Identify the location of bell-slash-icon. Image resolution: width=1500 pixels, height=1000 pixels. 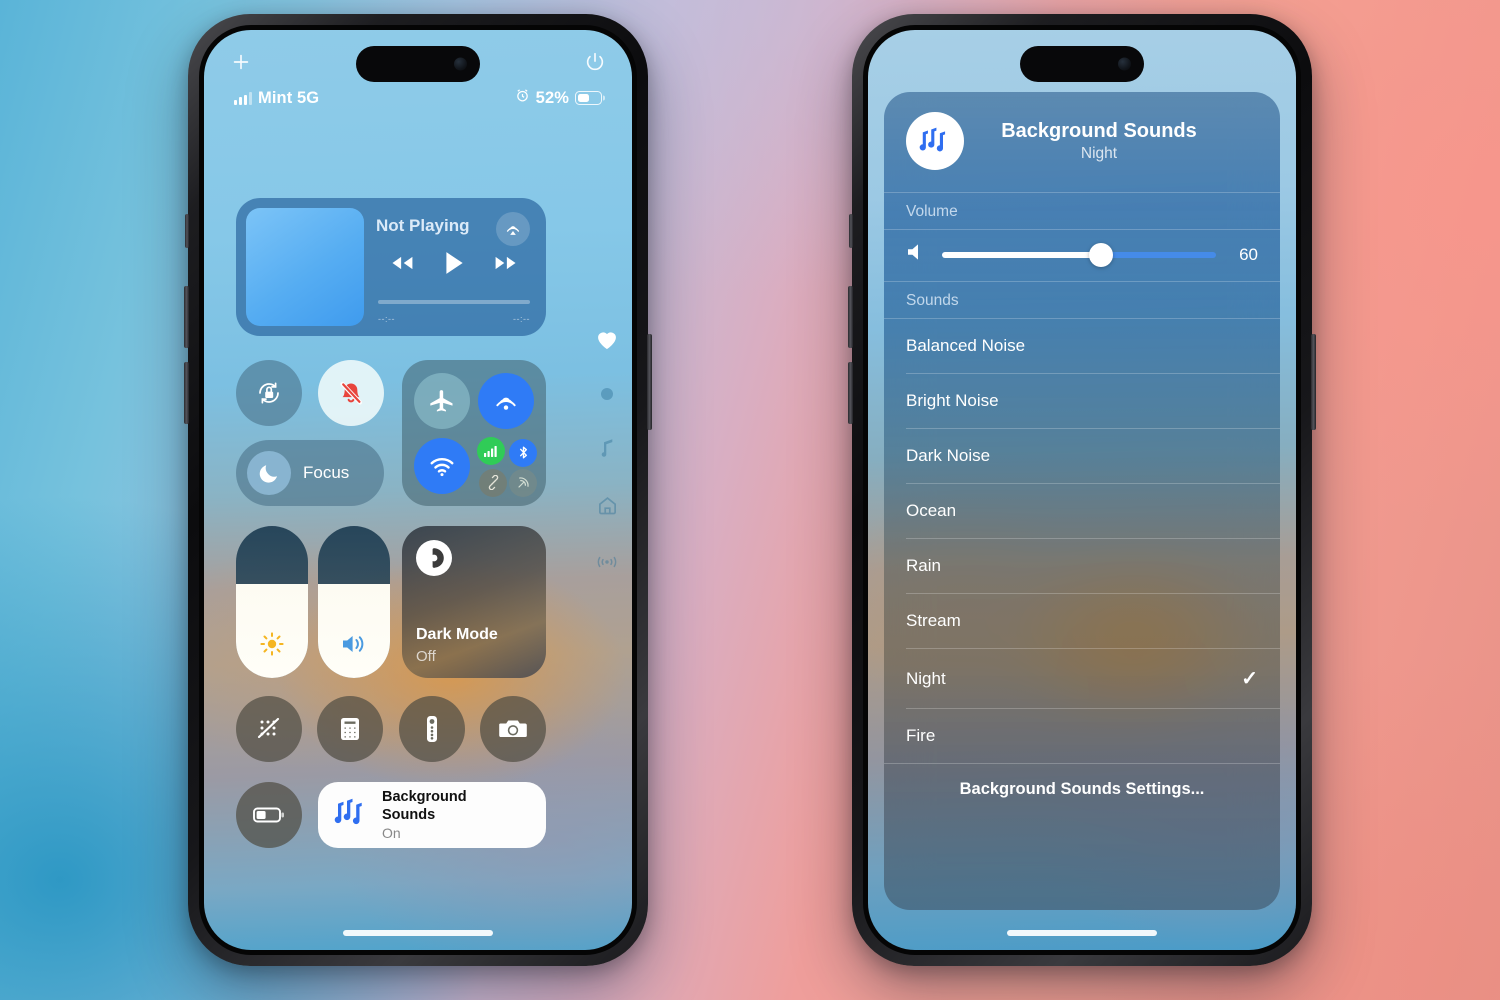
(351, 393).